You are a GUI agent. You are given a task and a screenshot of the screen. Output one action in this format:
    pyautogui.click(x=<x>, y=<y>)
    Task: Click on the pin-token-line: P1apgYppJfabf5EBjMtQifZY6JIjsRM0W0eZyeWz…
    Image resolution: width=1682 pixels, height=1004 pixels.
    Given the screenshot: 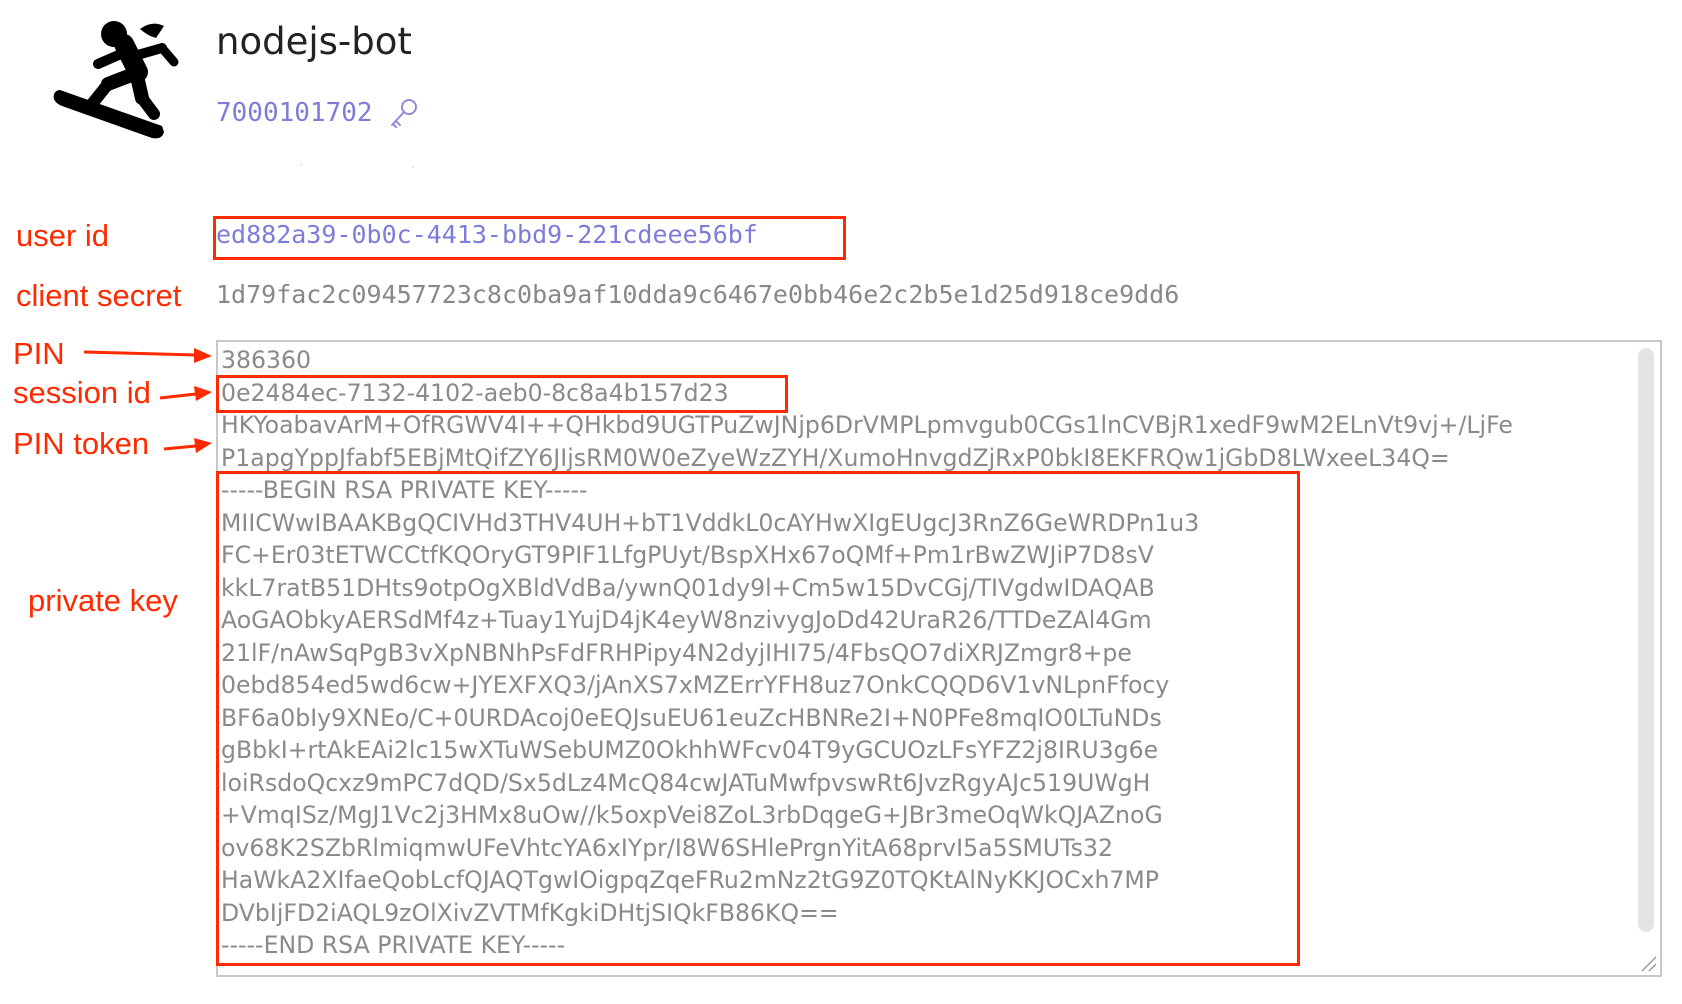 What is the action you would take?
    pyautogui.click(x=835, y=457)
    